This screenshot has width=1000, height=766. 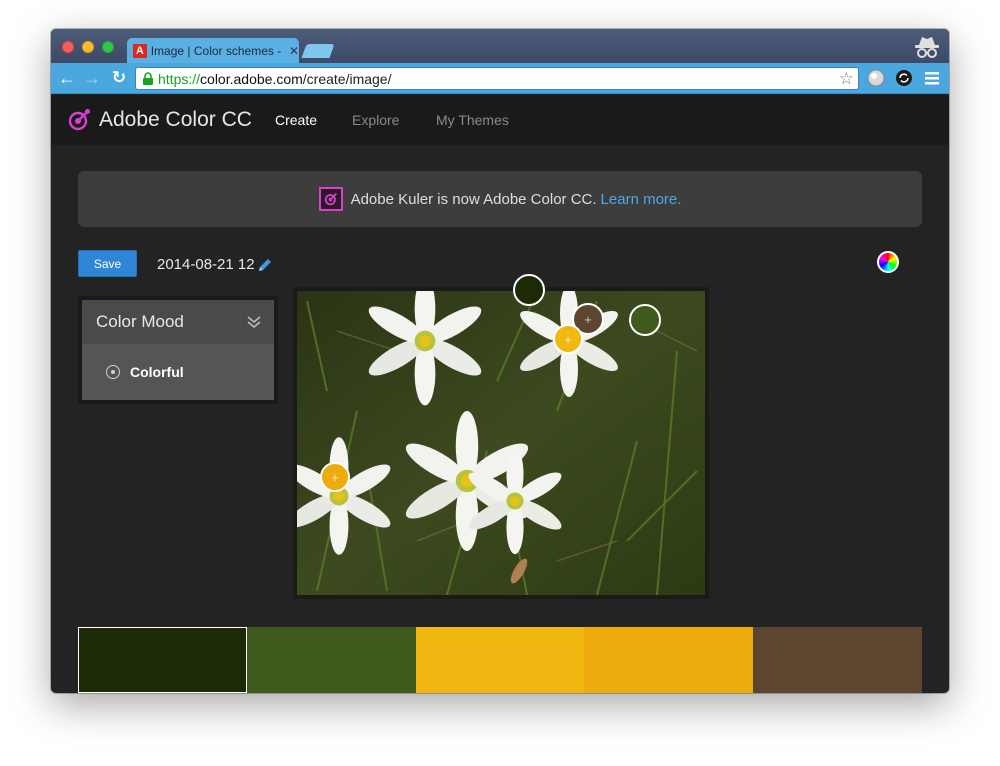 I want to click on app-logo: Adobe Color CC, so click(x=159, y=120).